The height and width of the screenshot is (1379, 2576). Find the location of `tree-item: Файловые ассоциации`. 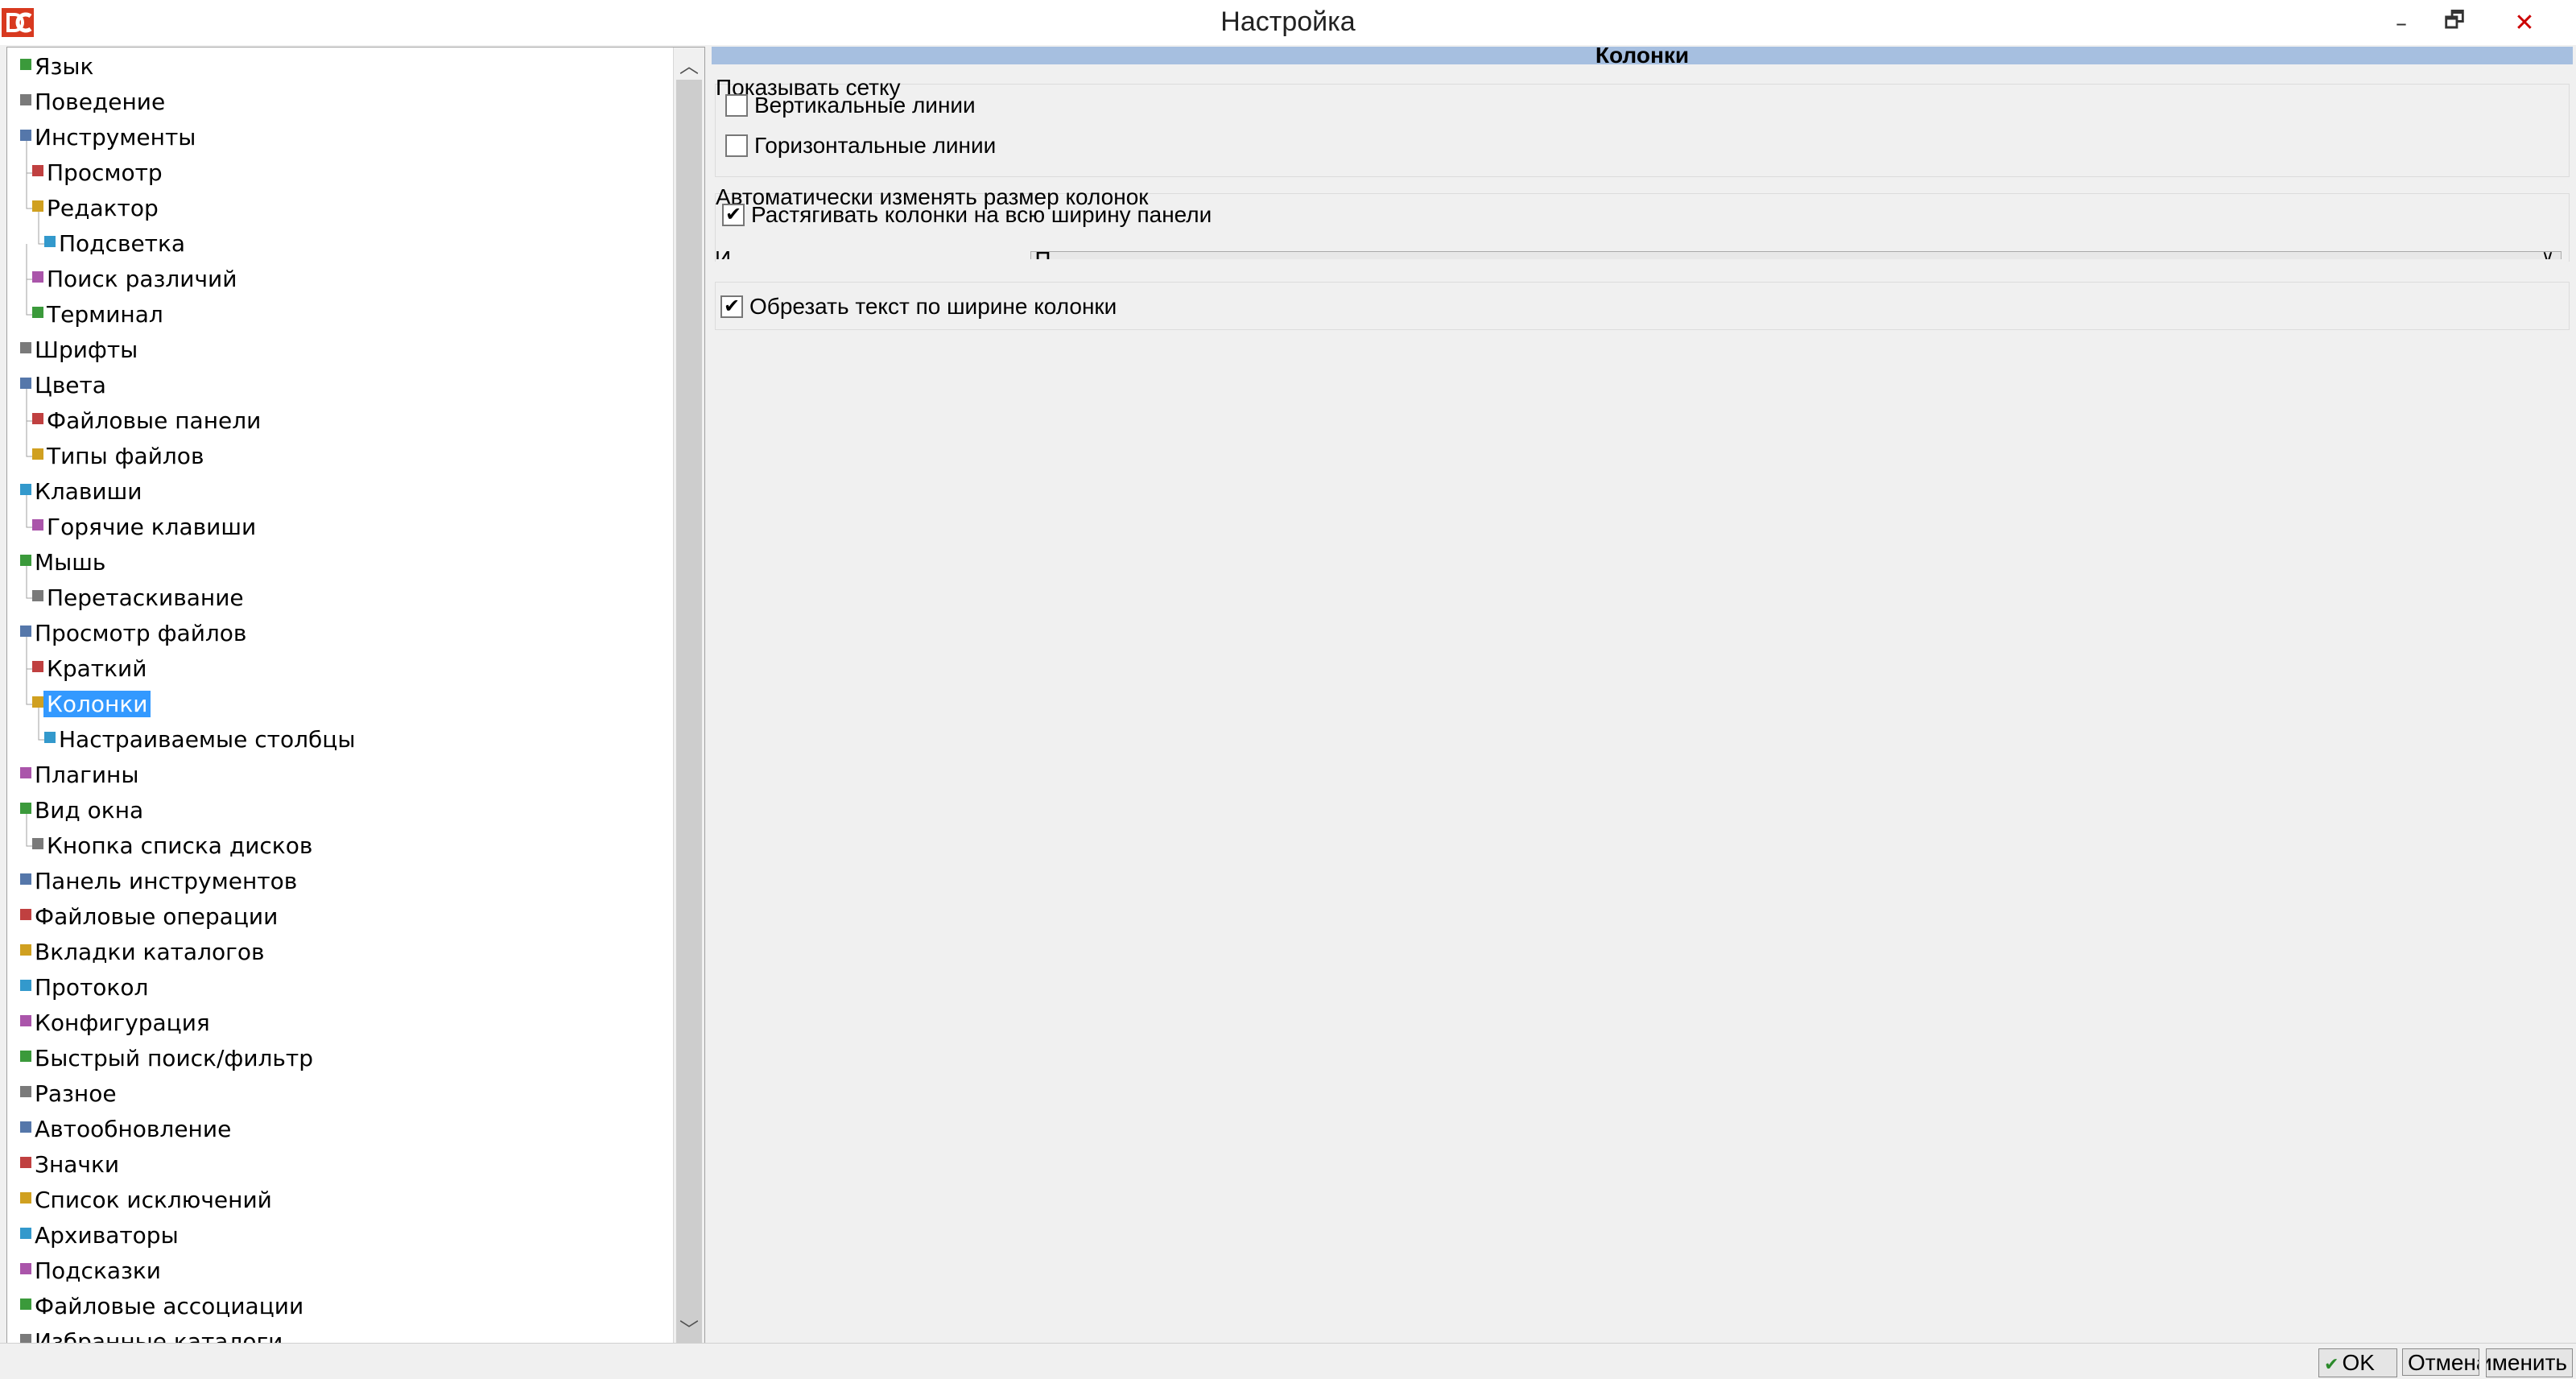

tree-item: Файловые ассоциации is located at coordinates (163, 1306).